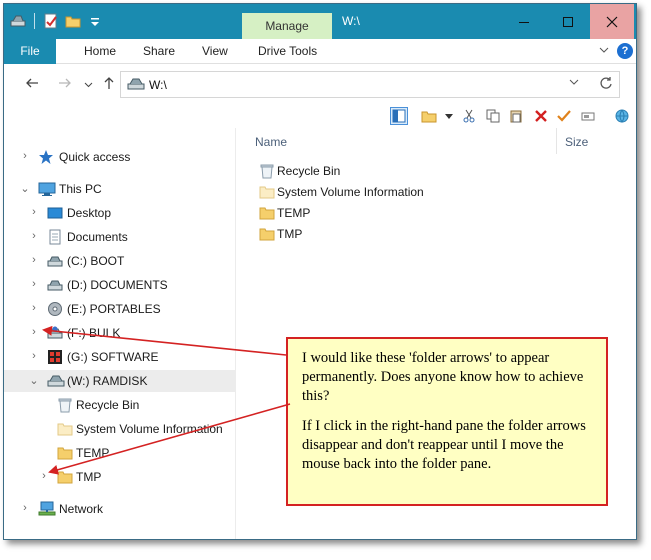  I want to click on tree-item-drive-d: › (D:) DOCUMENTS, so click(120, 285).